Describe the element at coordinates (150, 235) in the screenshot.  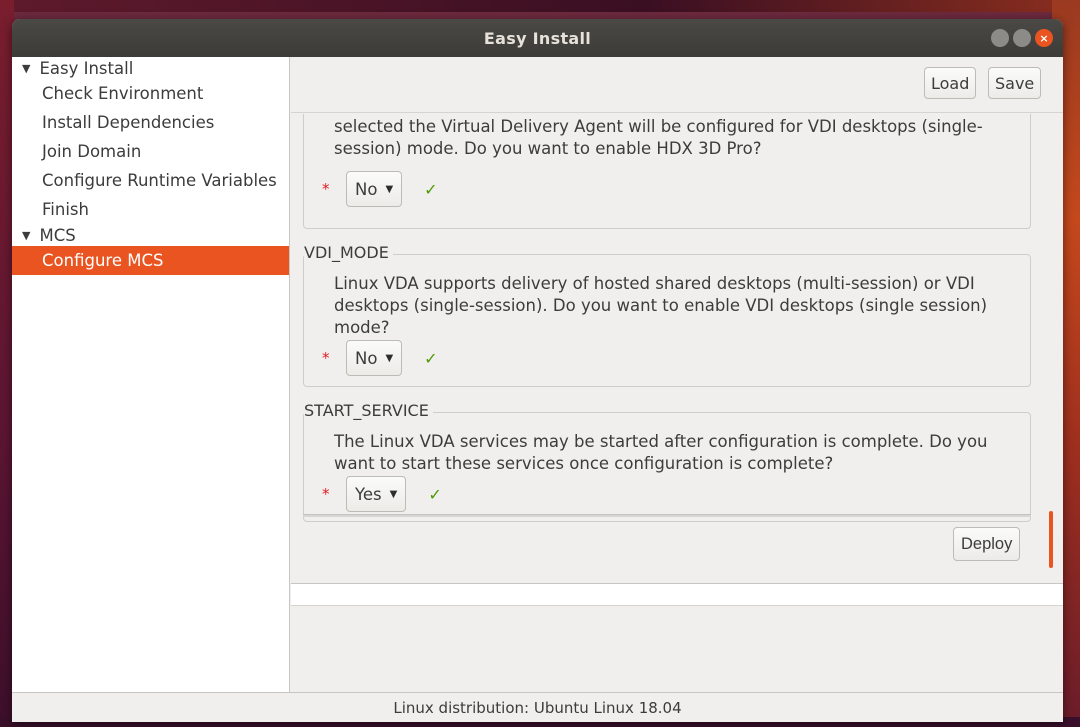
I see `tree-group-mcs: ▼ MCS` at that location.